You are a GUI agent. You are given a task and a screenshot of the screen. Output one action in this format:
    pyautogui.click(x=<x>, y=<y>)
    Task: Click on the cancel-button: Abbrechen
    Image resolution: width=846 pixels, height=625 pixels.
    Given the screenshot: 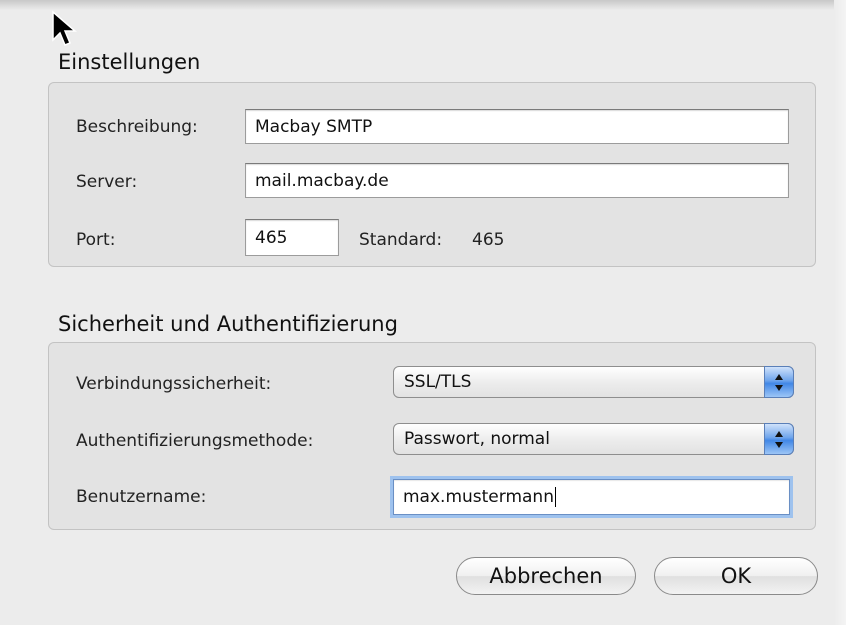 What is the action you would take?
    pyautogui.click(x=546, y=576)
    